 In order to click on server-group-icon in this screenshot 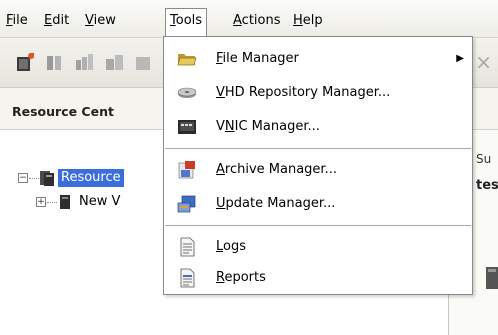, I will do `click(85, 62)`.